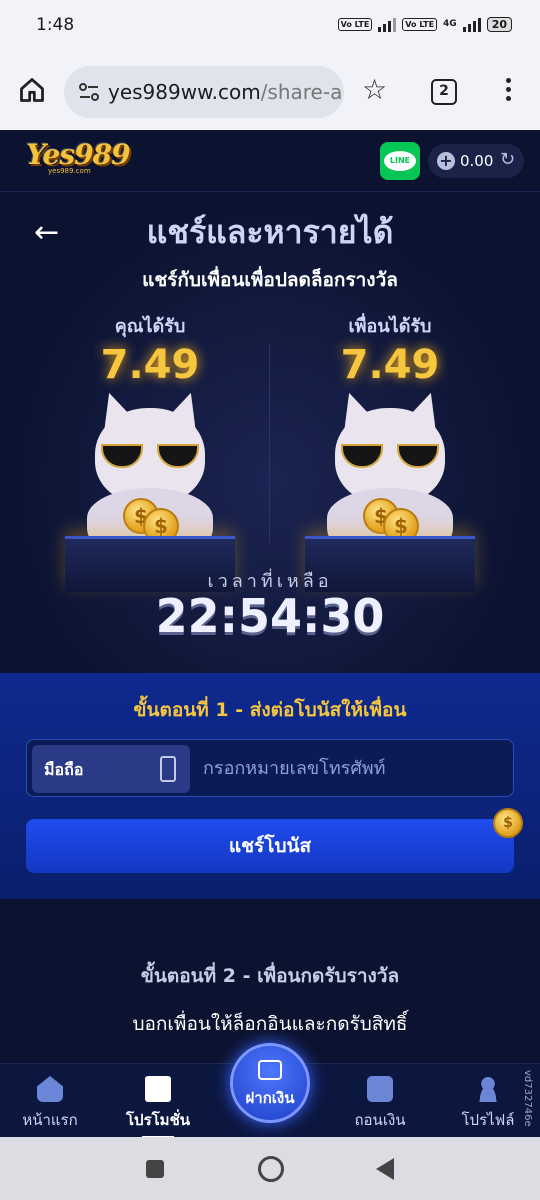 The height and width of the screenshot is (1200, 540). What do you see at coordinates (387, 24) in the screenshot?
I see `signal-icon` at bounding box center [387, 24].